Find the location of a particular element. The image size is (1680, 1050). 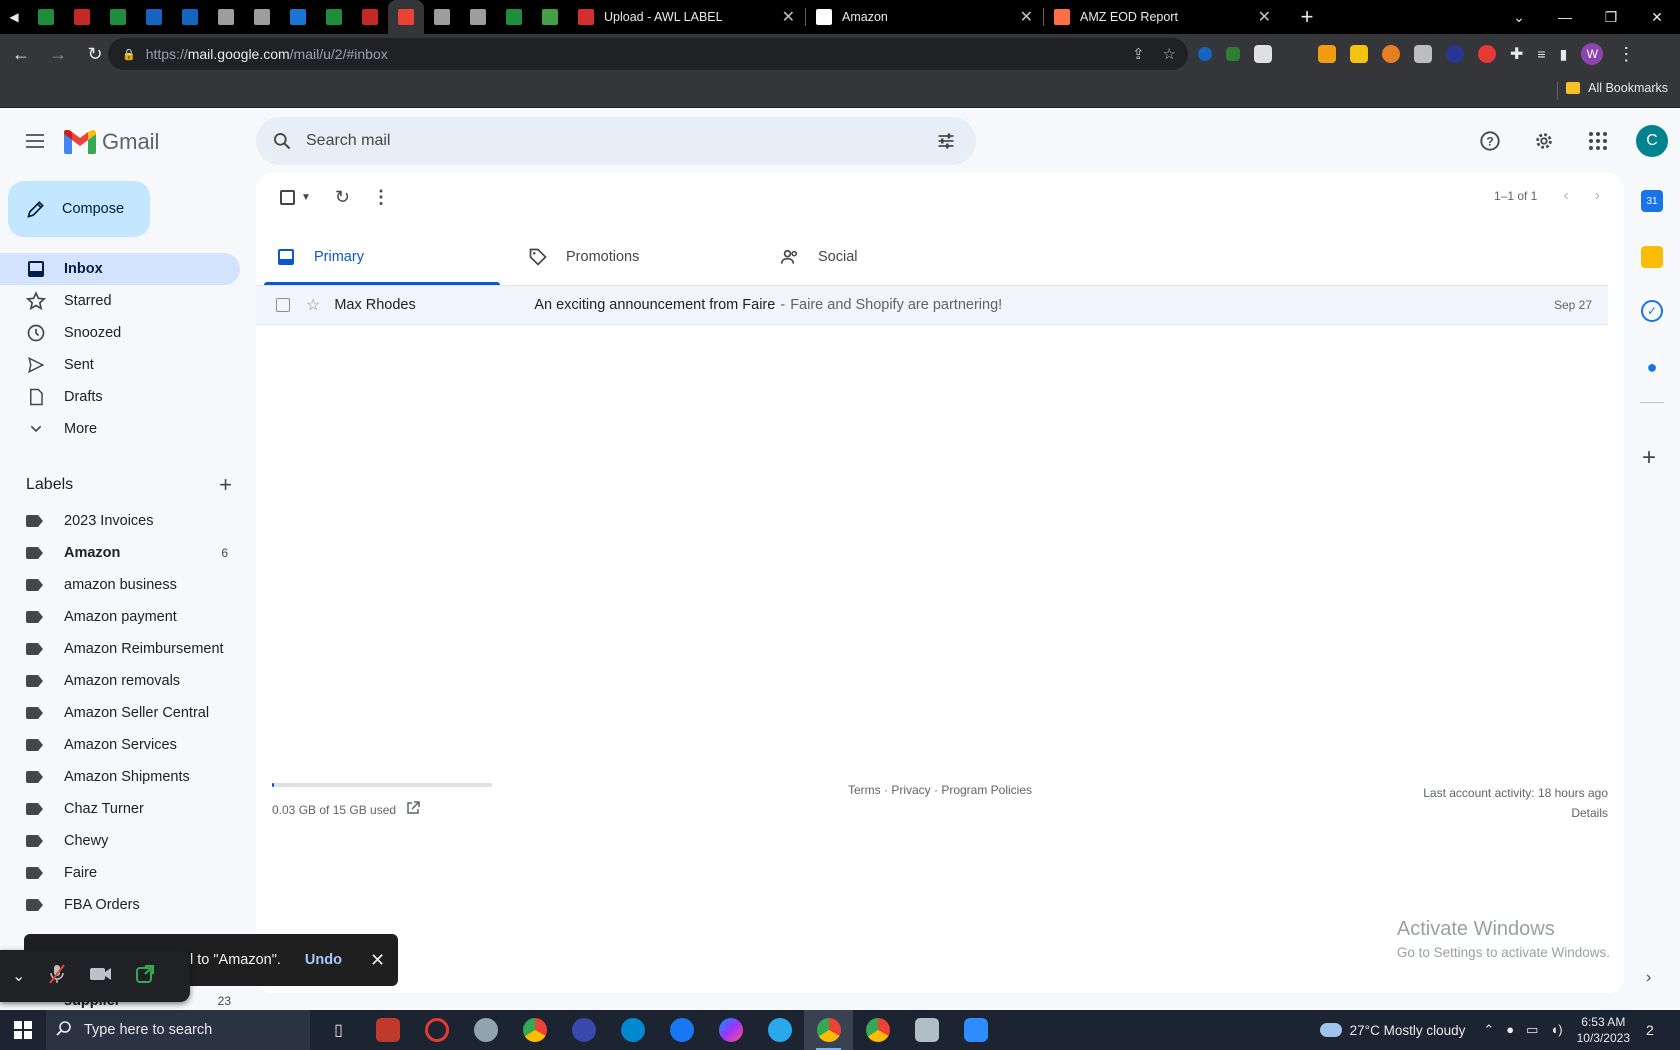

sidebar-item-more: More is located at coordinates (120, 429).